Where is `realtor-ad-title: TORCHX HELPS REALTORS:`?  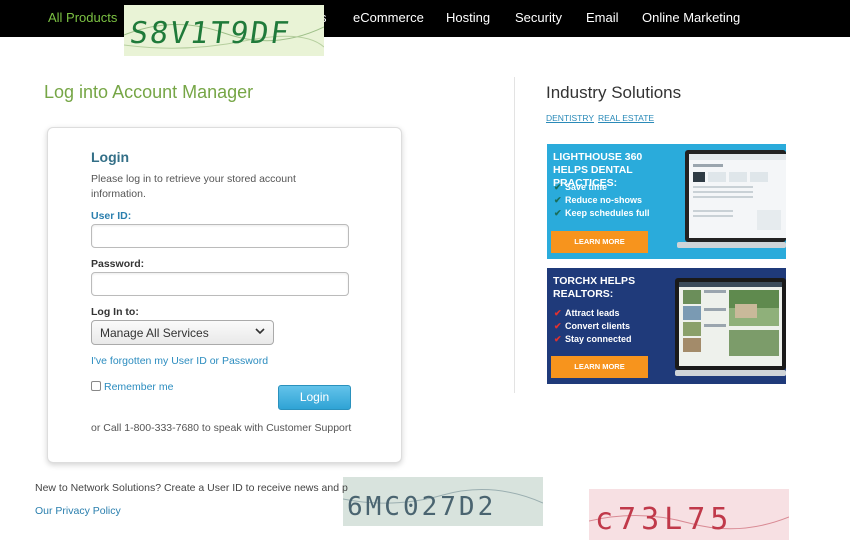
realtor-ad-title: TORCHX HELPS REALTORS: is located at coordinates (594, 287).